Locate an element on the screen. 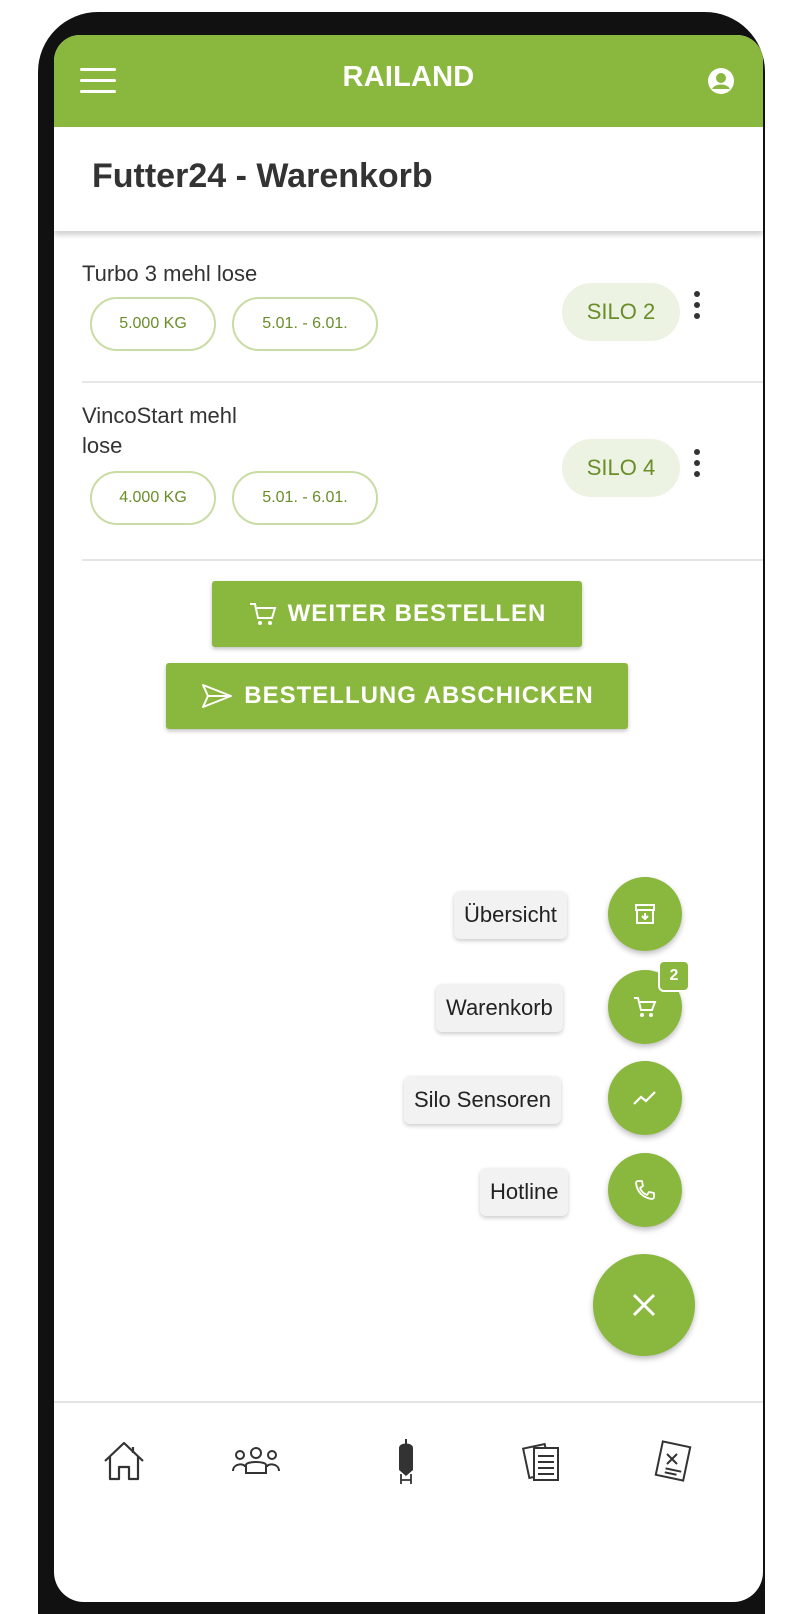  trend-chart-icon is located at coordinates (644, 1098).